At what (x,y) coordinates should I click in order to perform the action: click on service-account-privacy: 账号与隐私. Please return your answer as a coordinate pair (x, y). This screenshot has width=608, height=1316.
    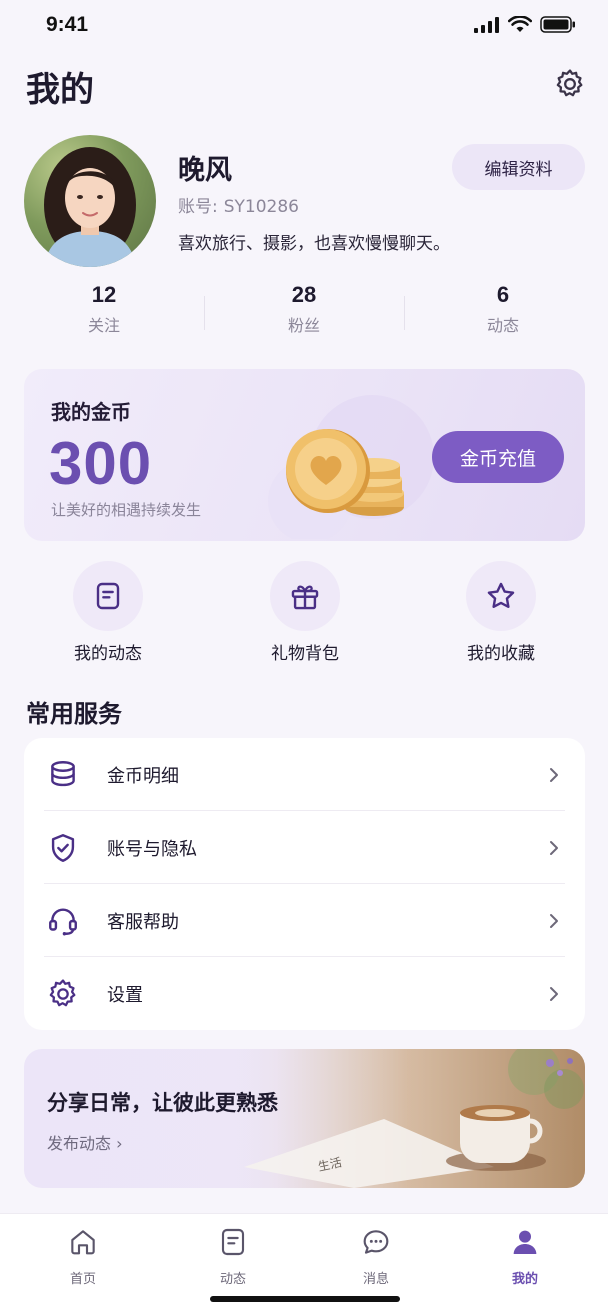
    Looking at the image, I should click on (304, 847).